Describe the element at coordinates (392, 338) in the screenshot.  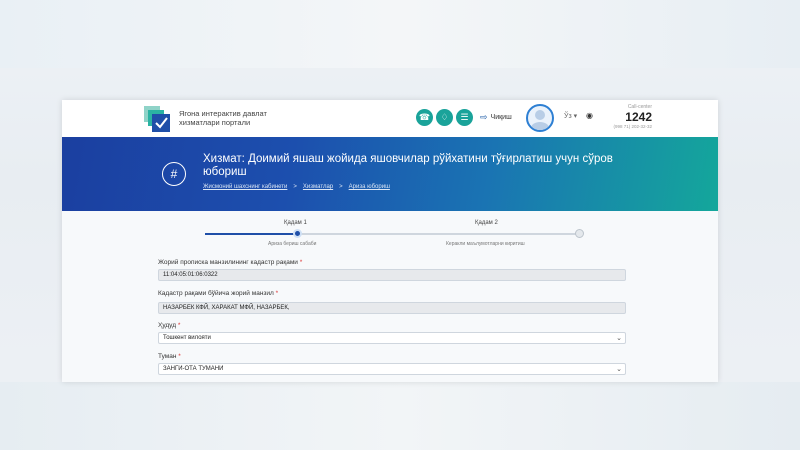
I see `region-select: Тошкент вилояти ⌄` at that location.